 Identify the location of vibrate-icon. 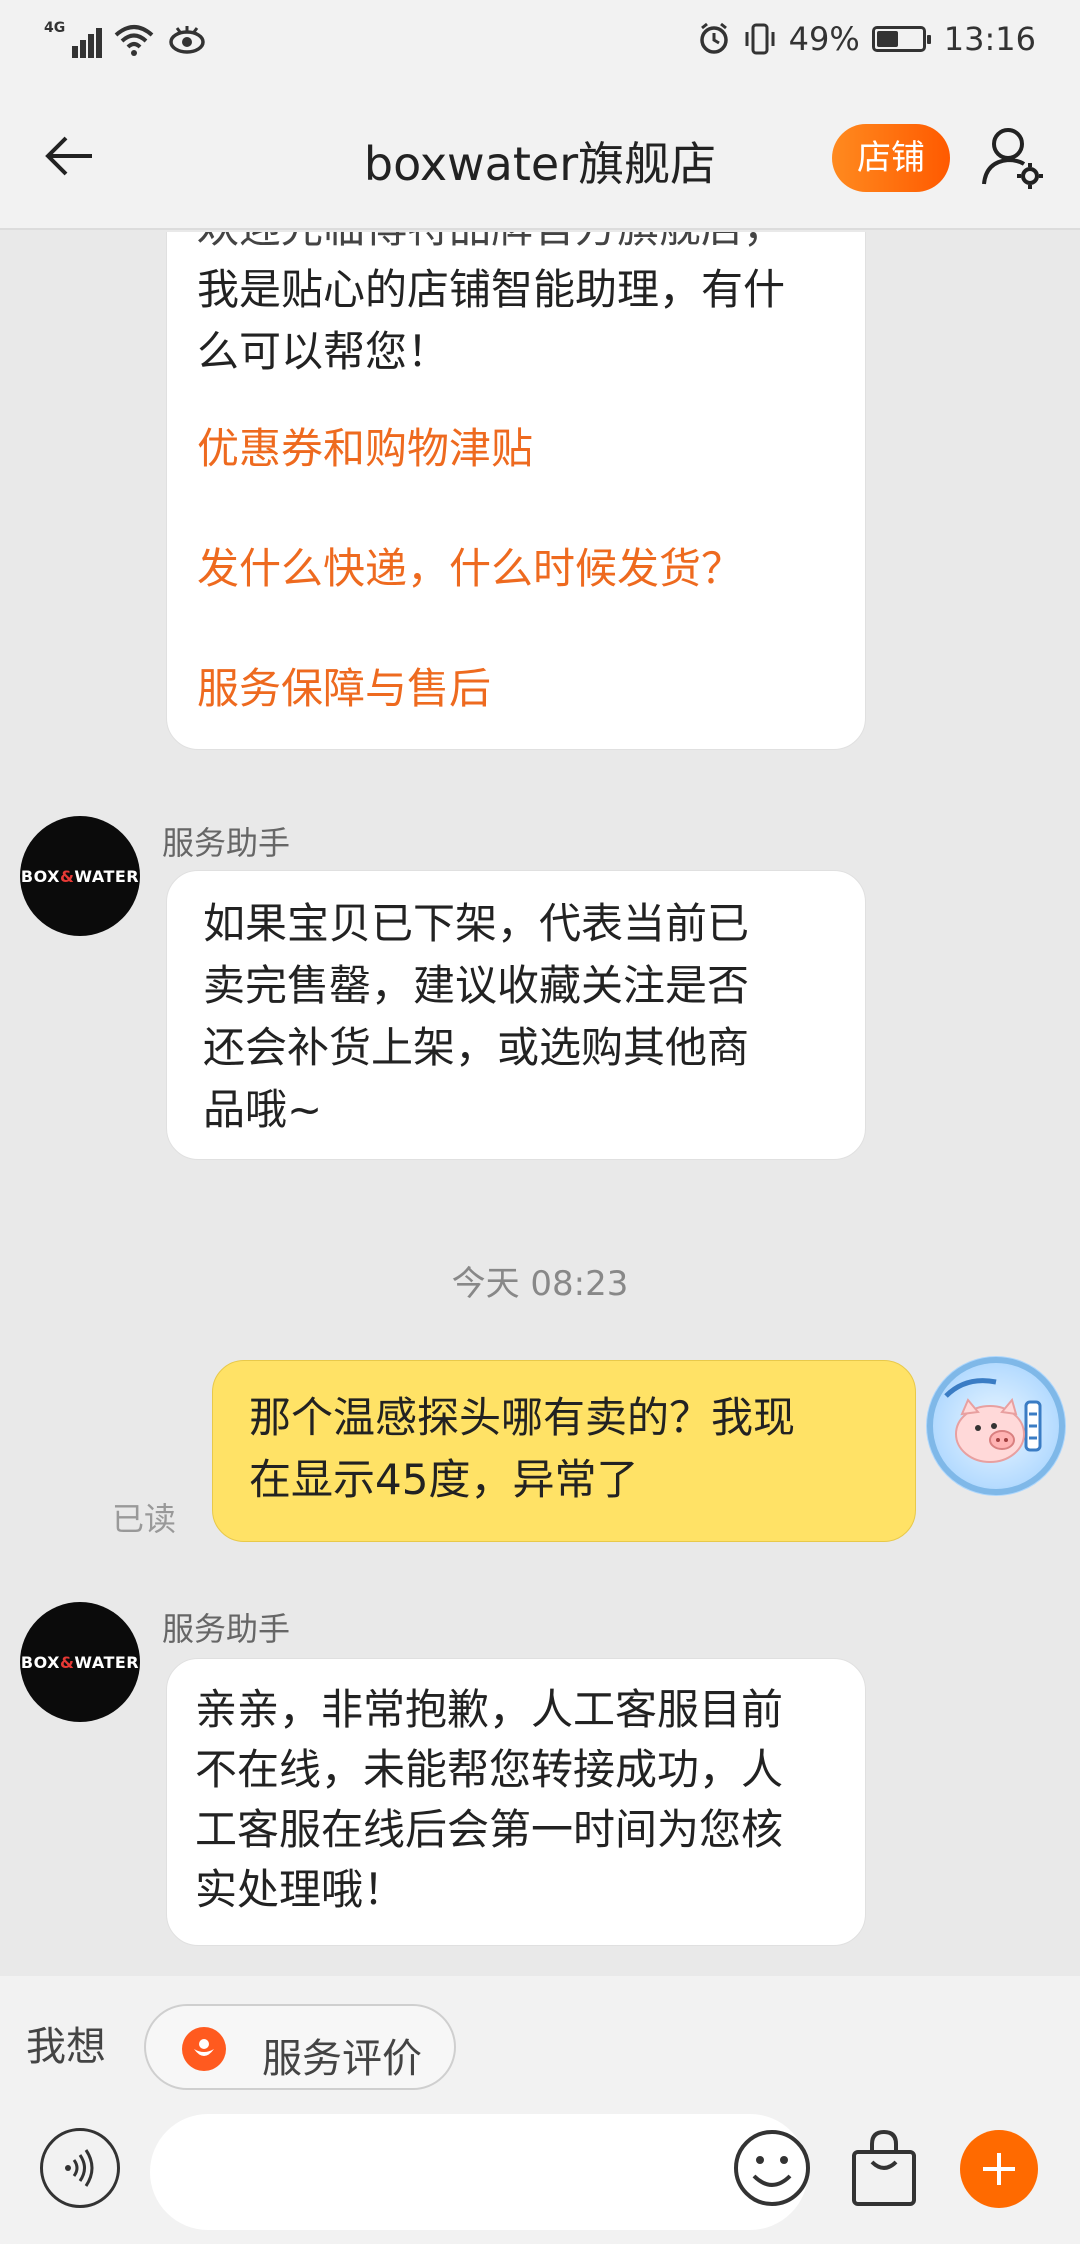
(760, 39).